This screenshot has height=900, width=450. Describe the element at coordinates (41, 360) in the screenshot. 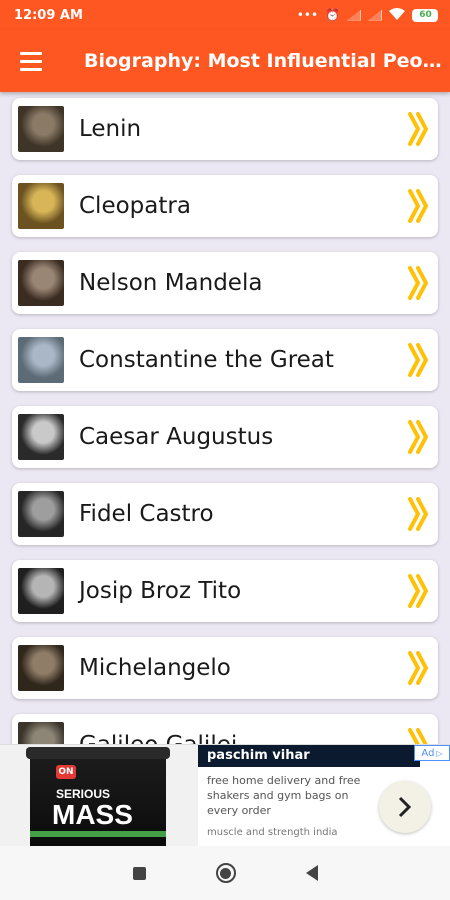

I see `statue-thumbnail` at that location.